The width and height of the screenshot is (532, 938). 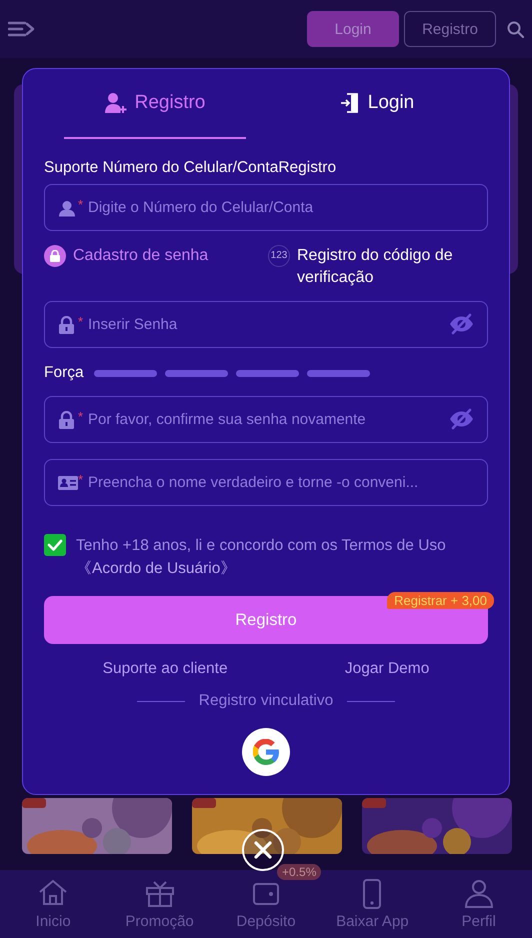 I want to click on user-plus-icon, so click(x=115, y=103).